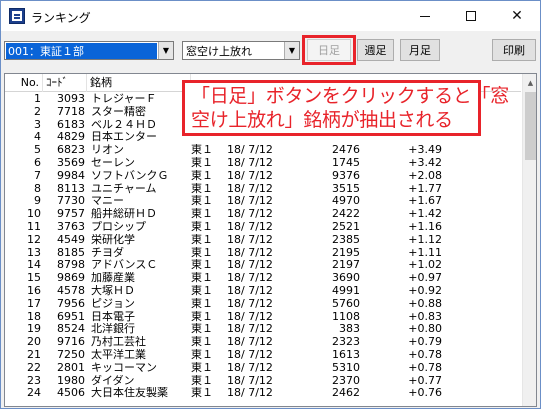 The image size is (541, 409). I want to click on row-name: キッコーマン, so click(124, 367).